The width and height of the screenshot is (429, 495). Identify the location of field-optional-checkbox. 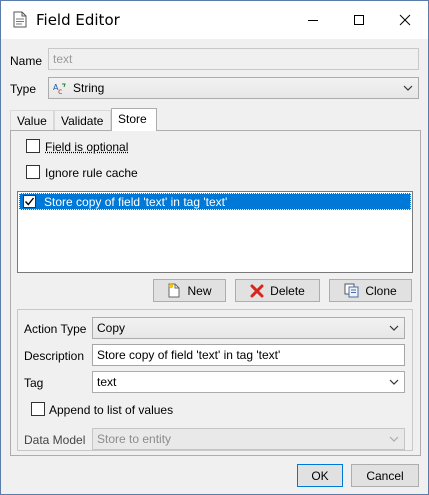
(33, 146).